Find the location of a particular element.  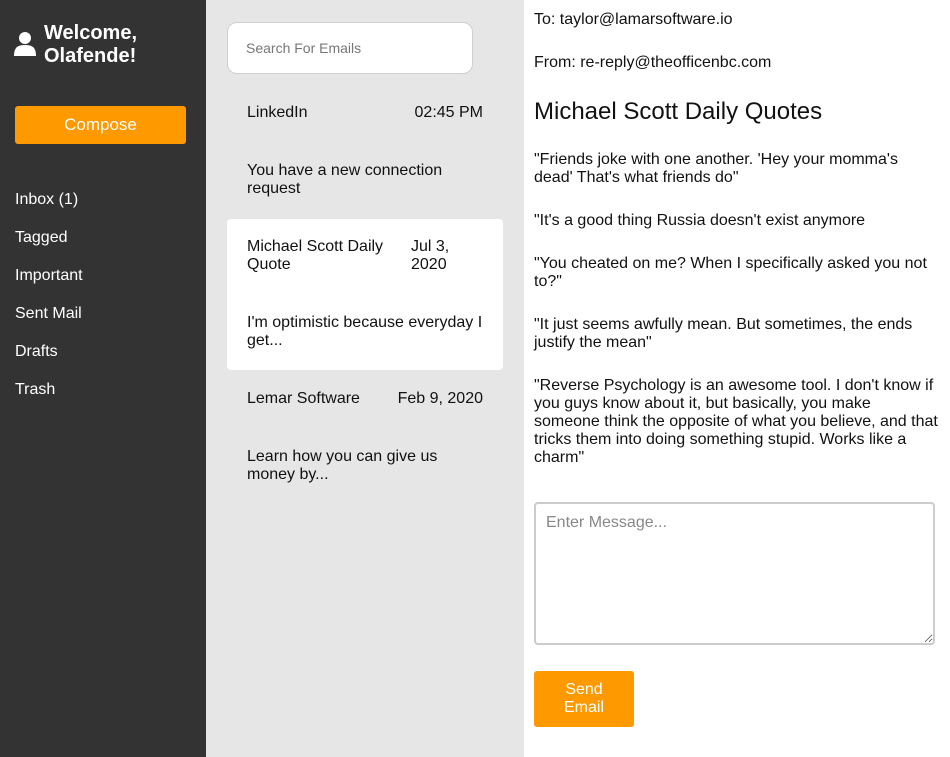

message-input is located at coordinates (734, 573).